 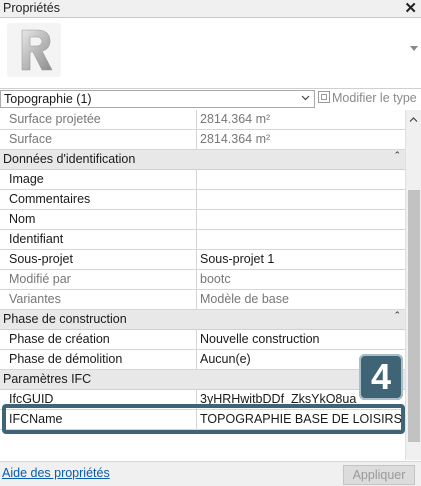 What do you see at coordinates (379, 475) in the screenshot?
I see `apply-button: Appliquer` at bounding box center [379, 475].